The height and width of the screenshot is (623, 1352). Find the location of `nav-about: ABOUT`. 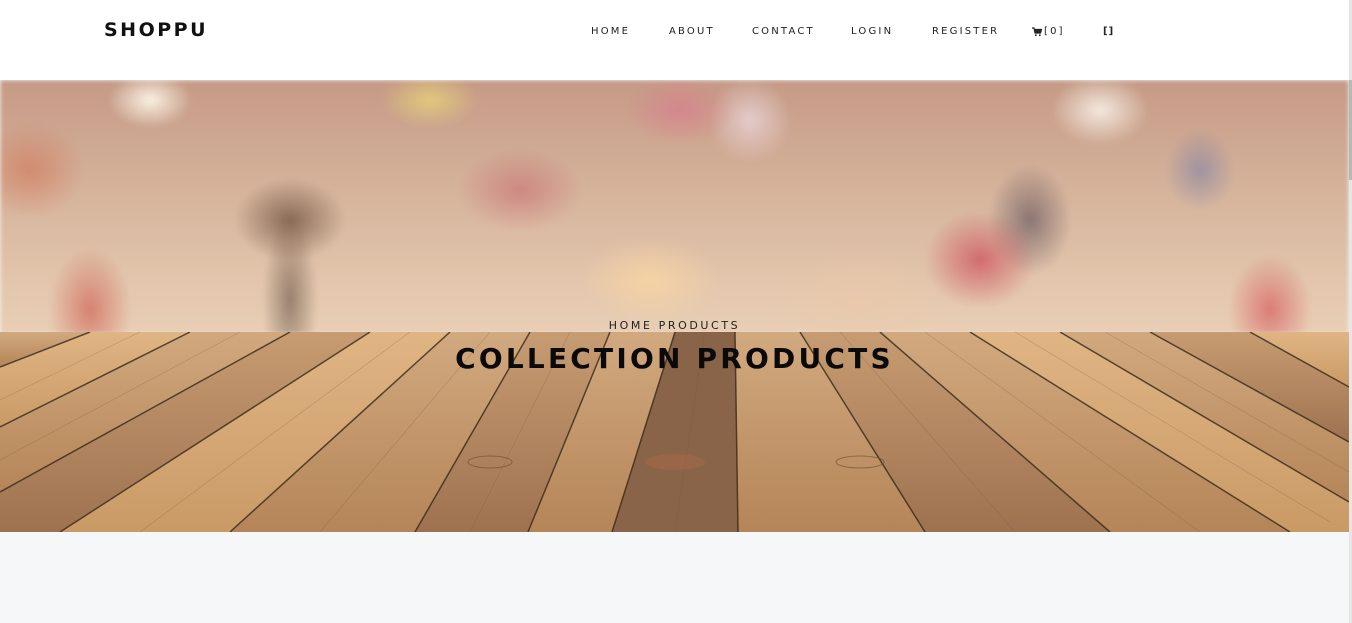

nav-about: ABOUT is located at coordinates (692, 32).